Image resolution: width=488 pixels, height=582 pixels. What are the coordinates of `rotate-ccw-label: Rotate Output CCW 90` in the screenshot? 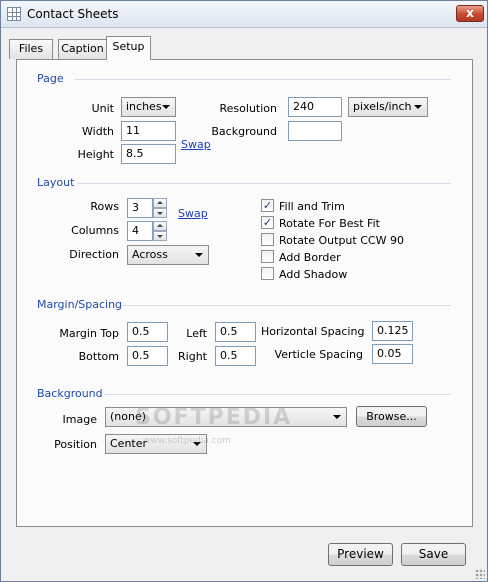 It's located at (341, 240).